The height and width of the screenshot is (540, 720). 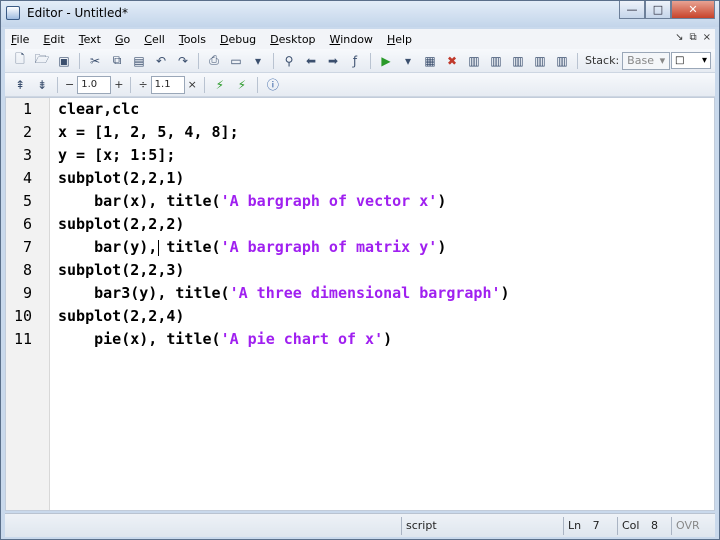 I want to click on line-number: 3, so click(x=27, y=155).